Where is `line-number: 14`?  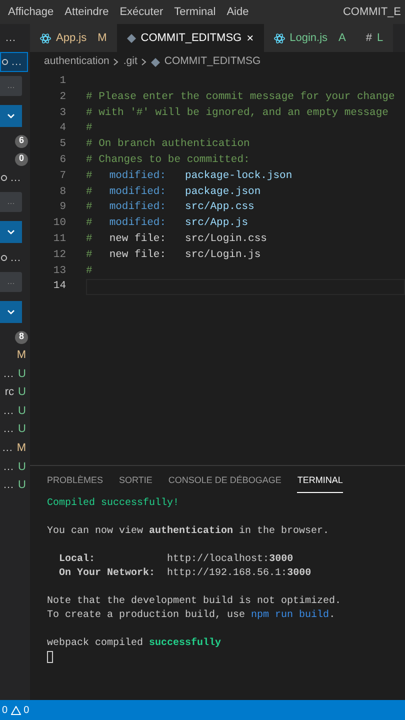
line-number: 14 is located at coordinates (59, 286).